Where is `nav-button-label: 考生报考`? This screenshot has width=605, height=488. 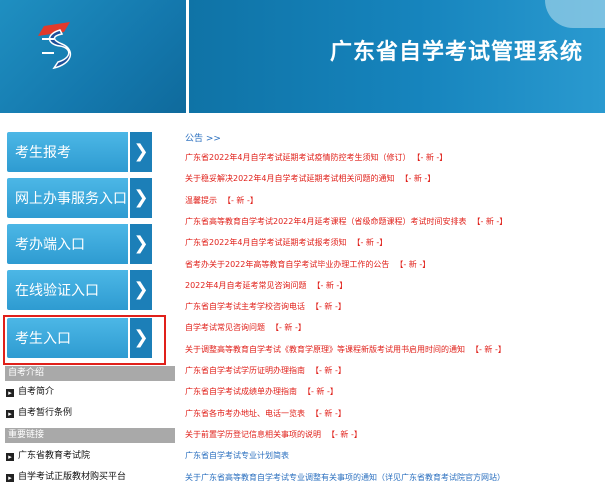
nav-button-label: 考生报考 is located at coordinates (43, 153).